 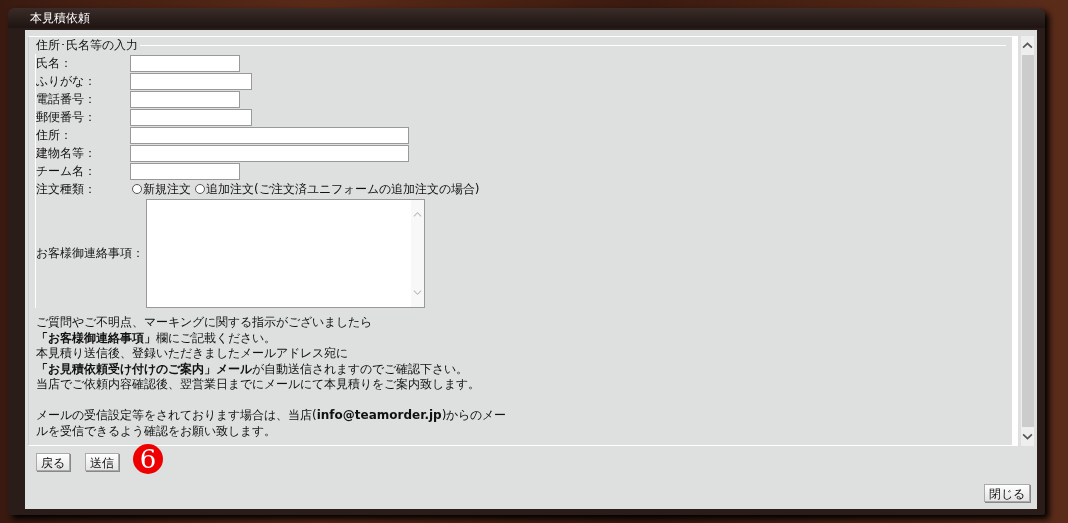 What do you see at coordinates (343, 189) in the screenshot?
I see `radio-label: 追加注文(ご注文済ユニフォームの追加注文の場合)` at bounding box center [343, 189].